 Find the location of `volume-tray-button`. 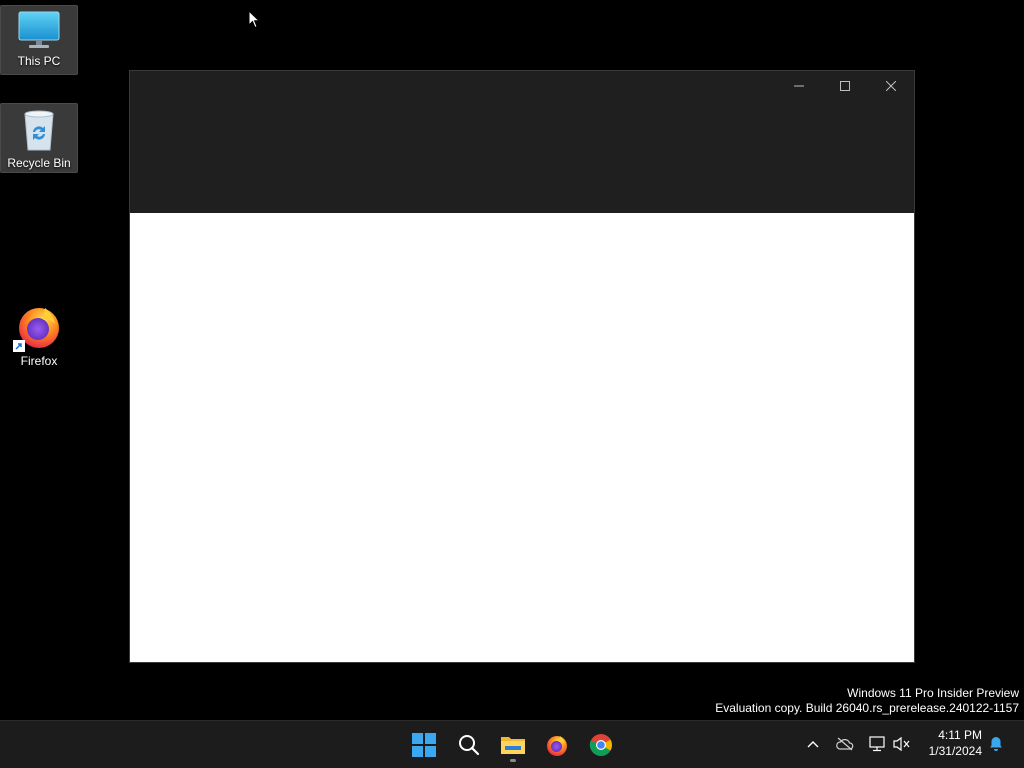

volume-tray-button is located at coordinates (902, 744).